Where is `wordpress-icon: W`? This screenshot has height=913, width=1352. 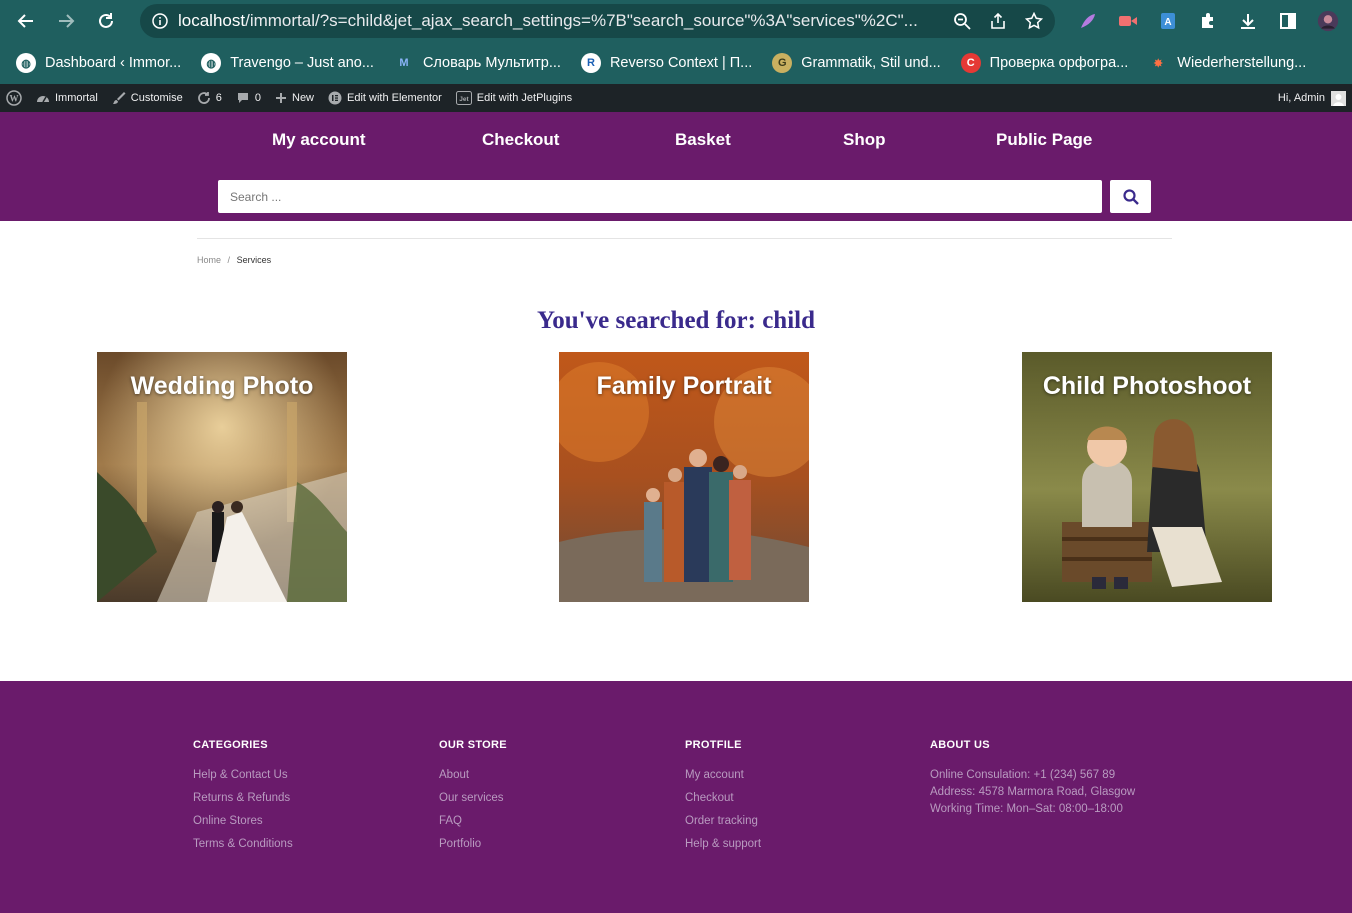 wordpress-icon: W is located at coordinates (14, 98).